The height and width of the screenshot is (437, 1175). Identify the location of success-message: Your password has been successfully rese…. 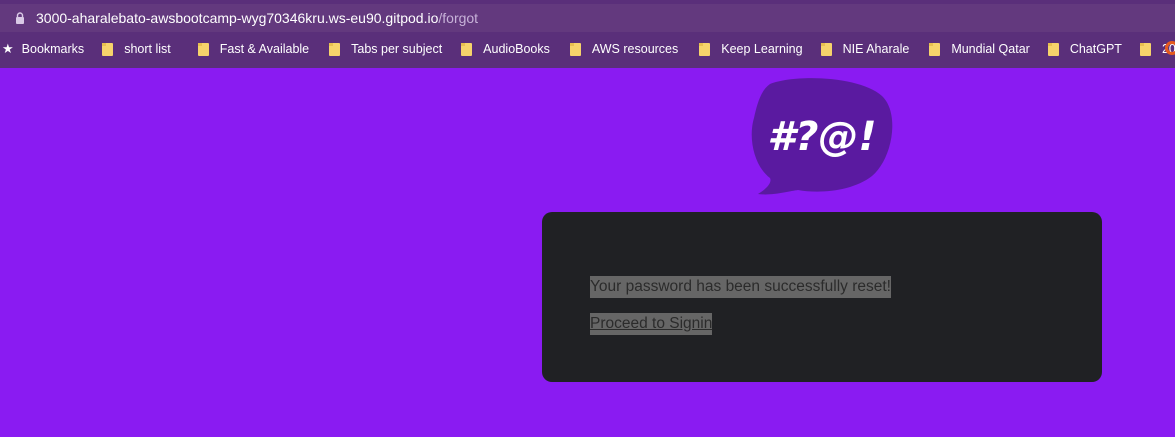
(740, 287).